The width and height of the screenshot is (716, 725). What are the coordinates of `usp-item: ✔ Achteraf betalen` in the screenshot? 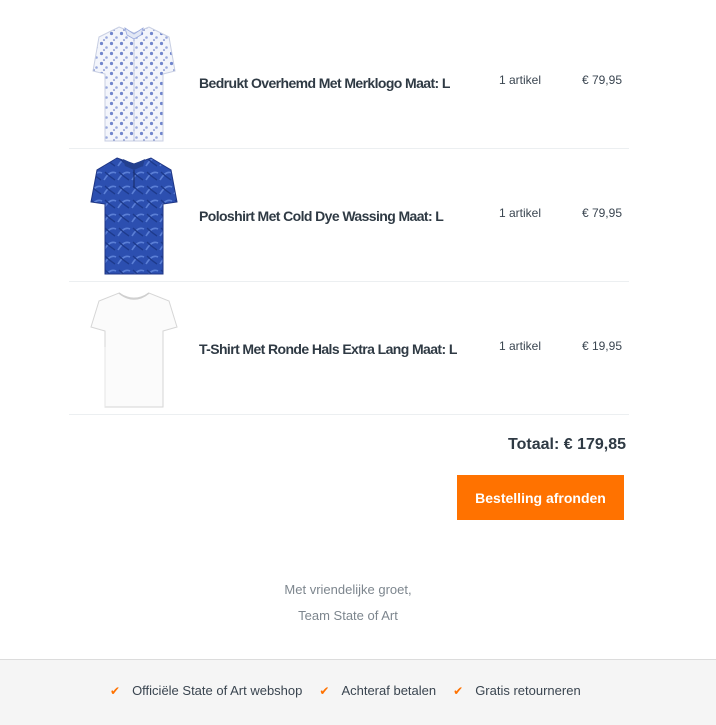 It's located at (377, 690).